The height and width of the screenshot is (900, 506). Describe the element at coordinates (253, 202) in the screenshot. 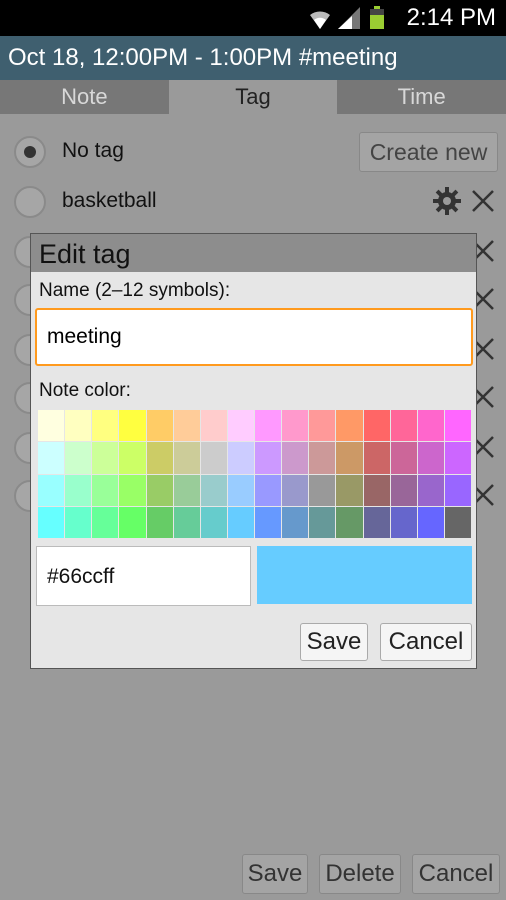

I see `tag-row-basketball: basketball` at that location.